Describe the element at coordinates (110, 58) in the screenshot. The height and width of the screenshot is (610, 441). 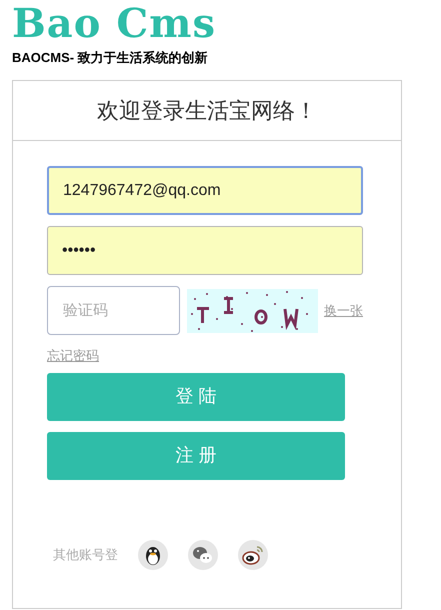
I see `logo-tagline: BAOCMS- 致力于生活系统的创新` at that location.